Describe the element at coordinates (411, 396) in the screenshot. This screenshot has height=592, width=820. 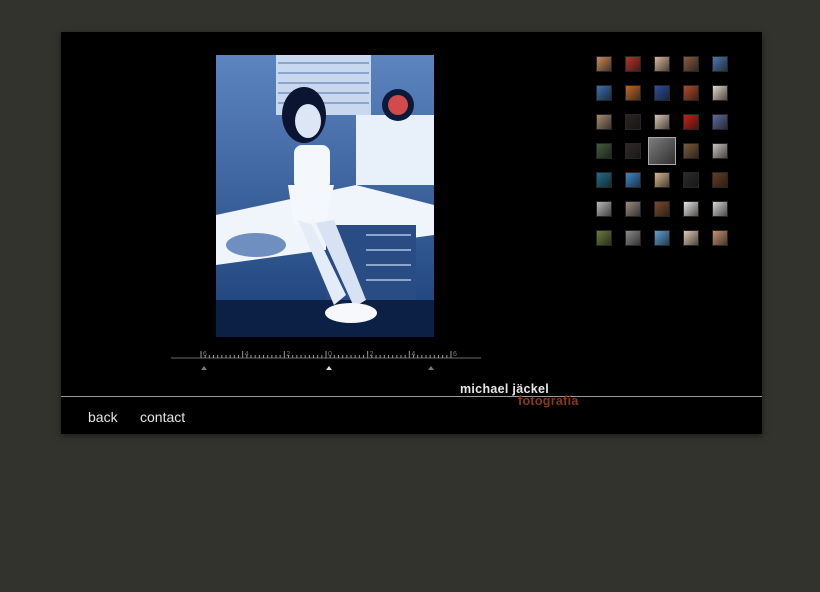
I see `divider` at that location.